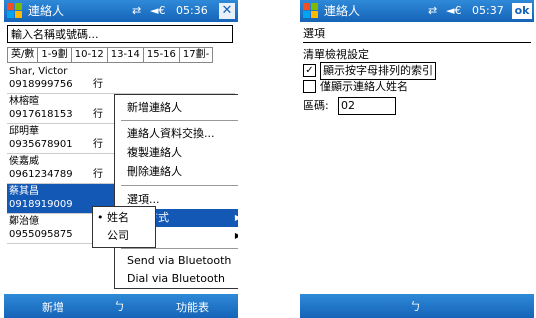 The width and height of the screenshot is (536, 318). What do you see at coordinates (41, 204) in the screenshot?
I see `contact-phone: 0918919009` at bounding box center [41, 204].